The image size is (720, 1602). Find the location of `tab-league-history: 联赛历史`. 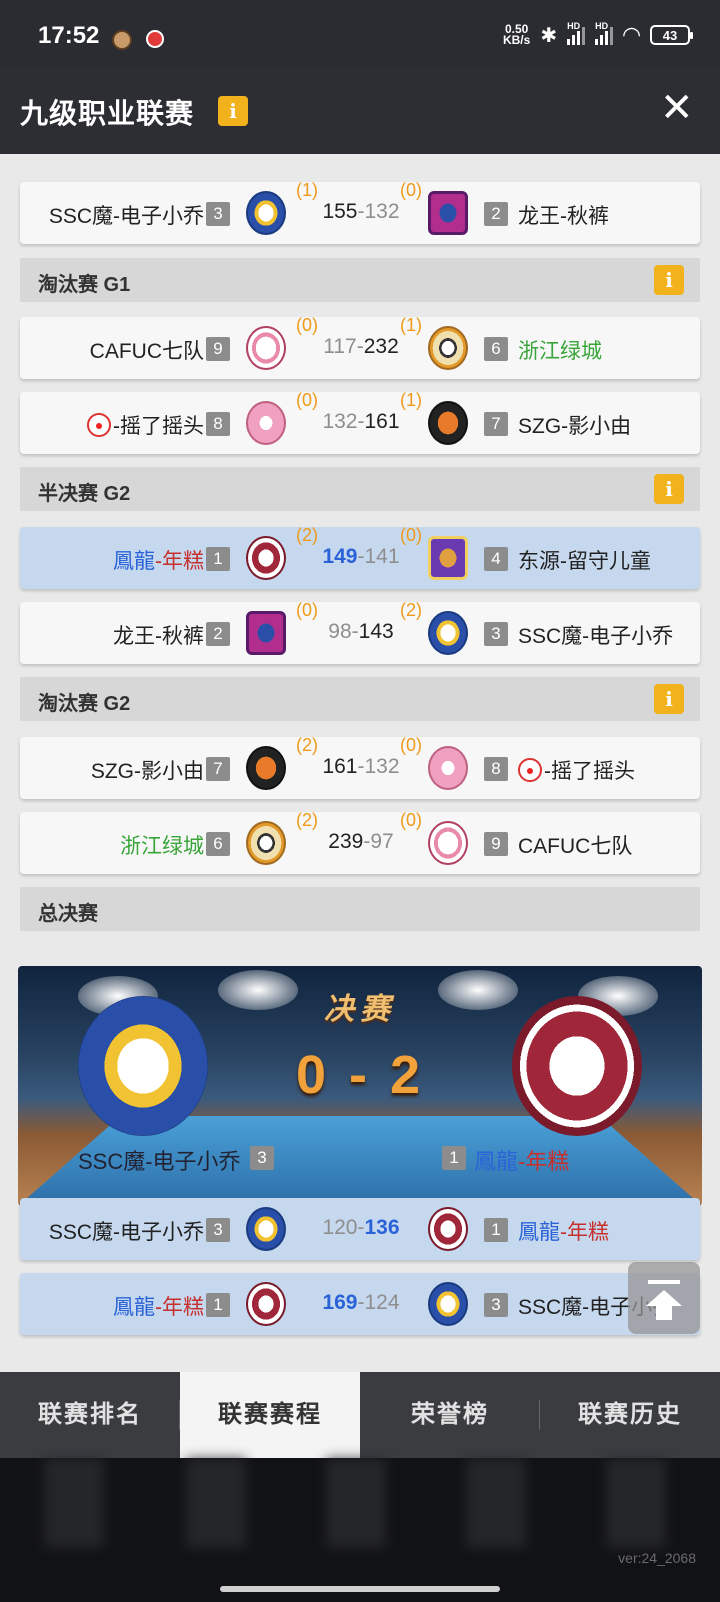

tab-league-history: 联赛历史 is located at coordinates (630, 1415).